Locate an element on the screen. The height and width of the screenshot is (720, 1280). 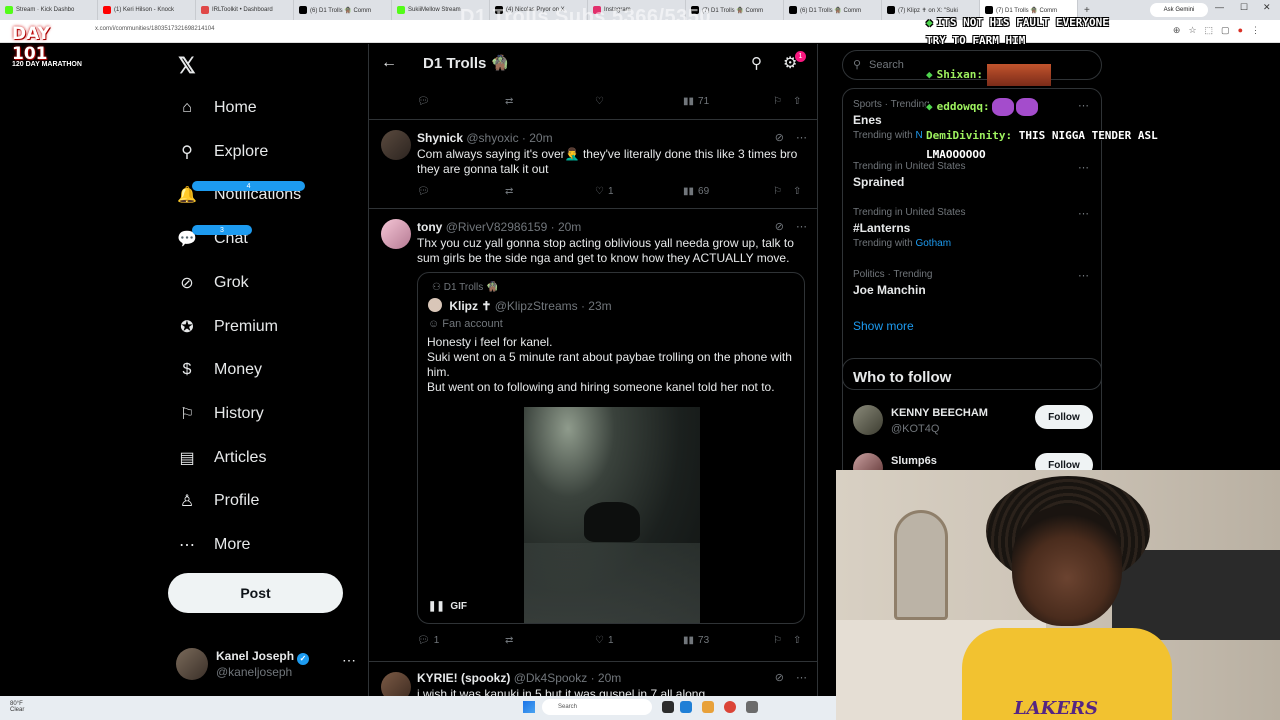
account-more-icon: ⋯ is located at coordinates (349, 660).